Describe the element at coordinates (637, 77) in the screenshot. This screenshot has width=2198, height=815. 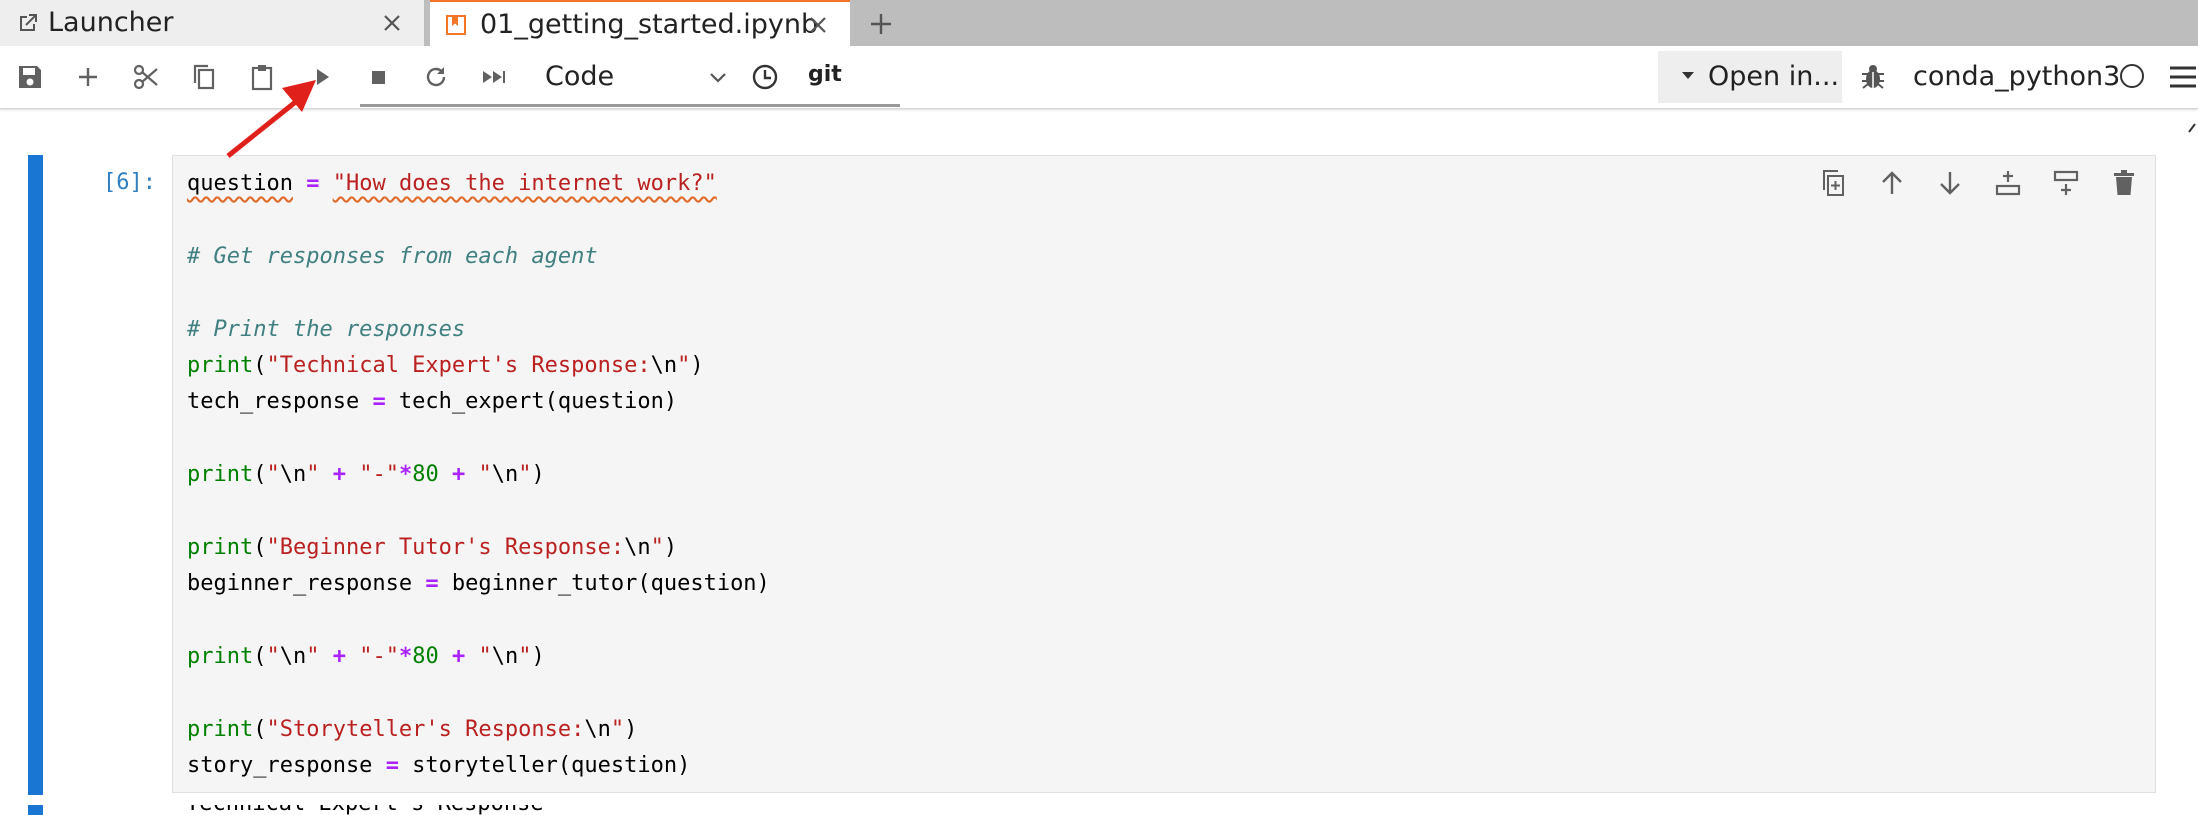
I see `cell-type-select: Code` at that location.